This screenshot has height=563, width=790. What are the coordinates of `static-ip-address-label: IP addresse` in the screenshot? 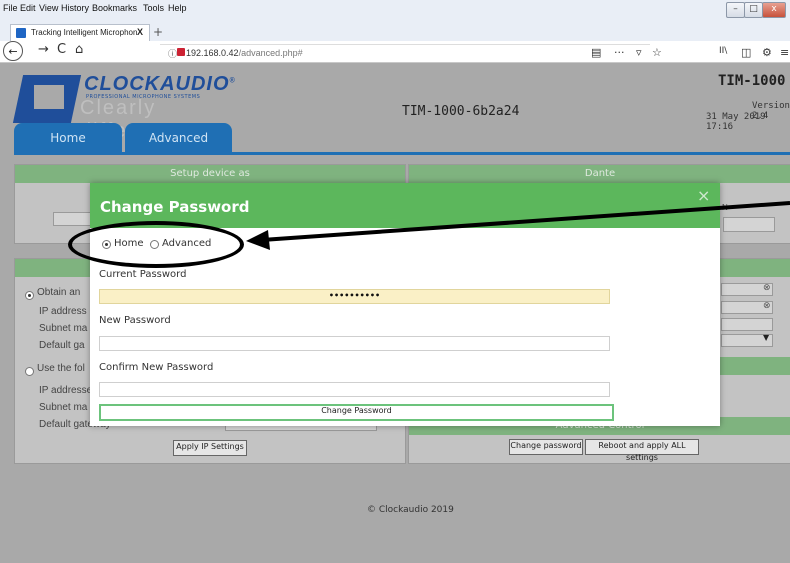 It's located at (66, 390).